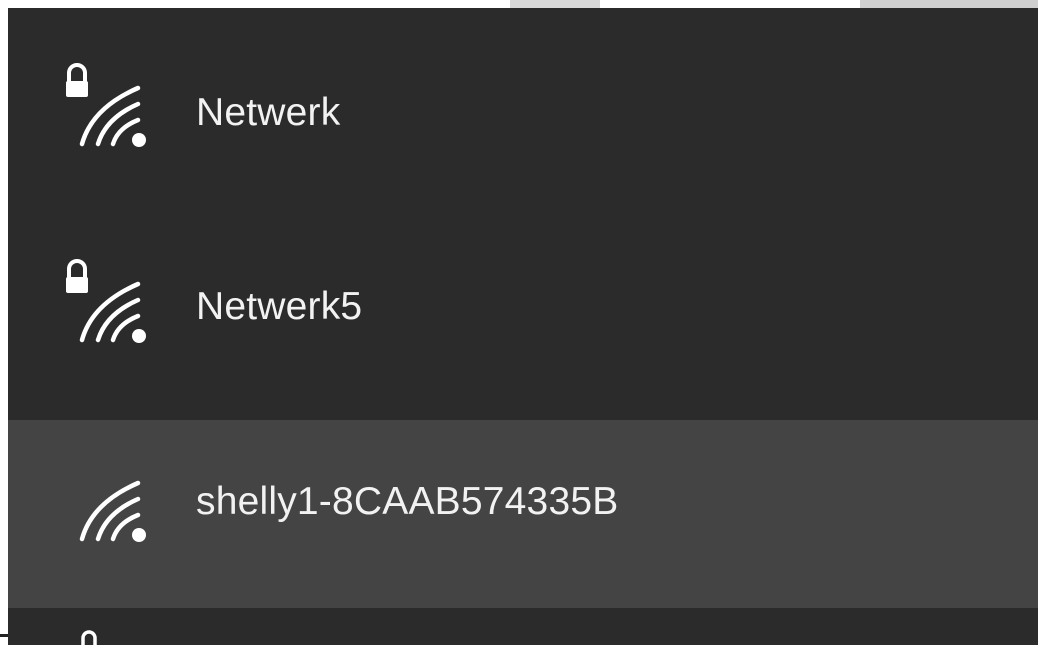 The width and height of the screenshot is (1038, 645). I want to click on window-top-edge, so click(519, 4).